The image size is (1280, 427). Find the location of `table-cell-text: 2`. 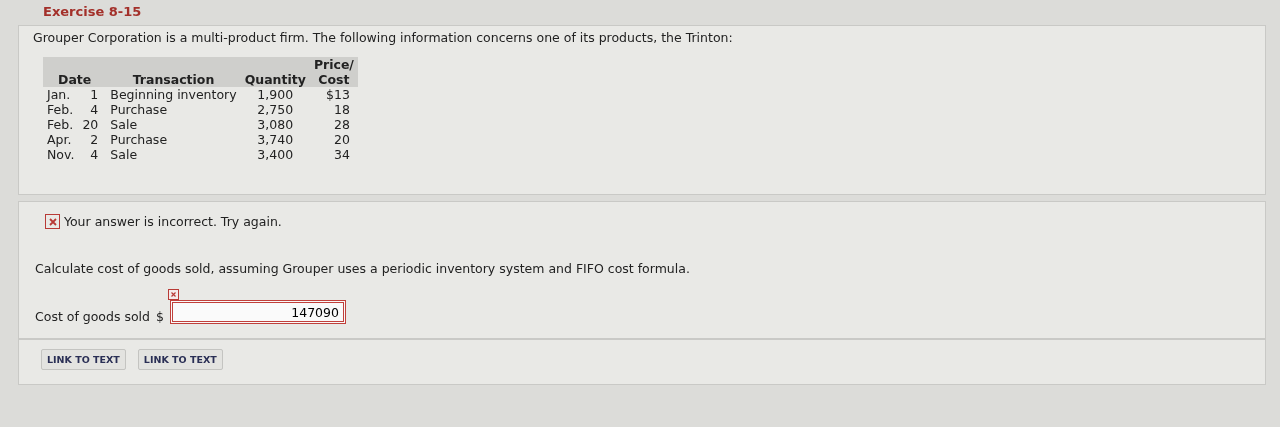

table-cell-text: 2 is located at coordinates (94, 139).